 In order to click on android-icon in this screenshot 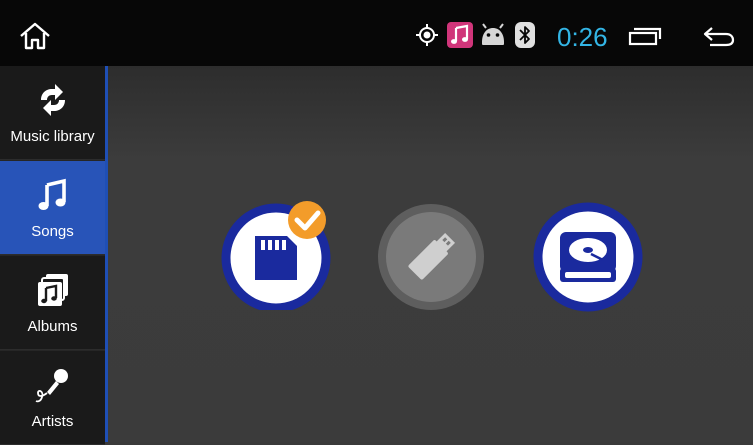, I will do `click(493, 34)`.